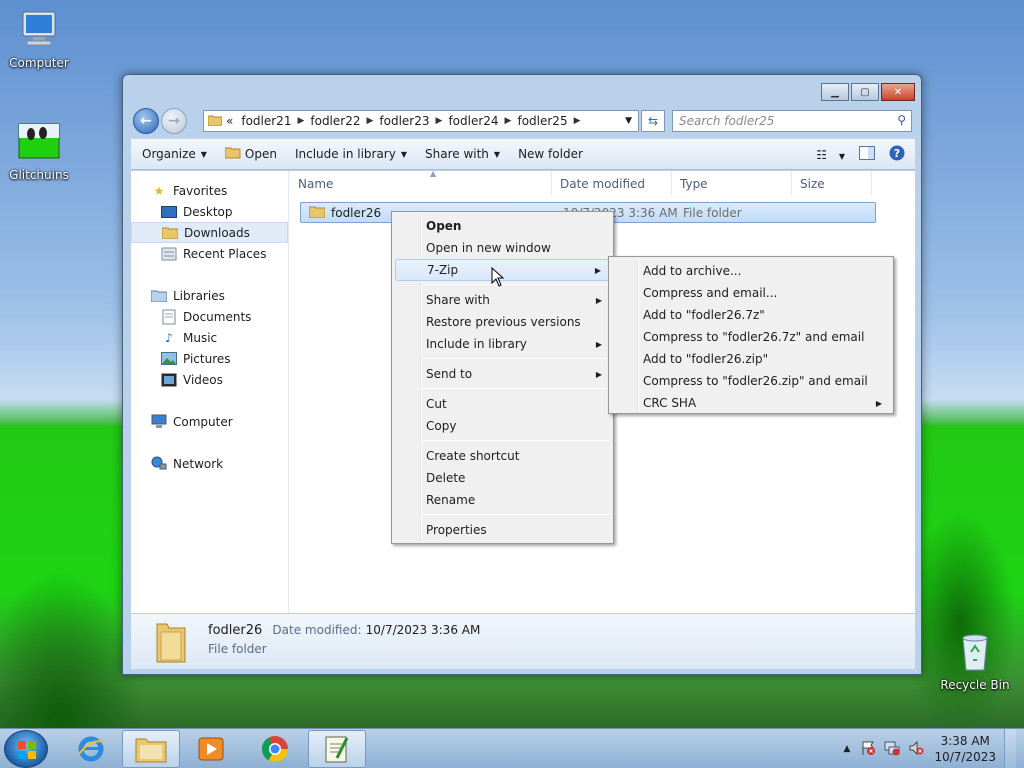 This screenshot has height=768, width=1024. What do you see at coordinates (975, 652) in the screenshot?
I see `recycle-bin-icon` at bounding box center [975, 652].